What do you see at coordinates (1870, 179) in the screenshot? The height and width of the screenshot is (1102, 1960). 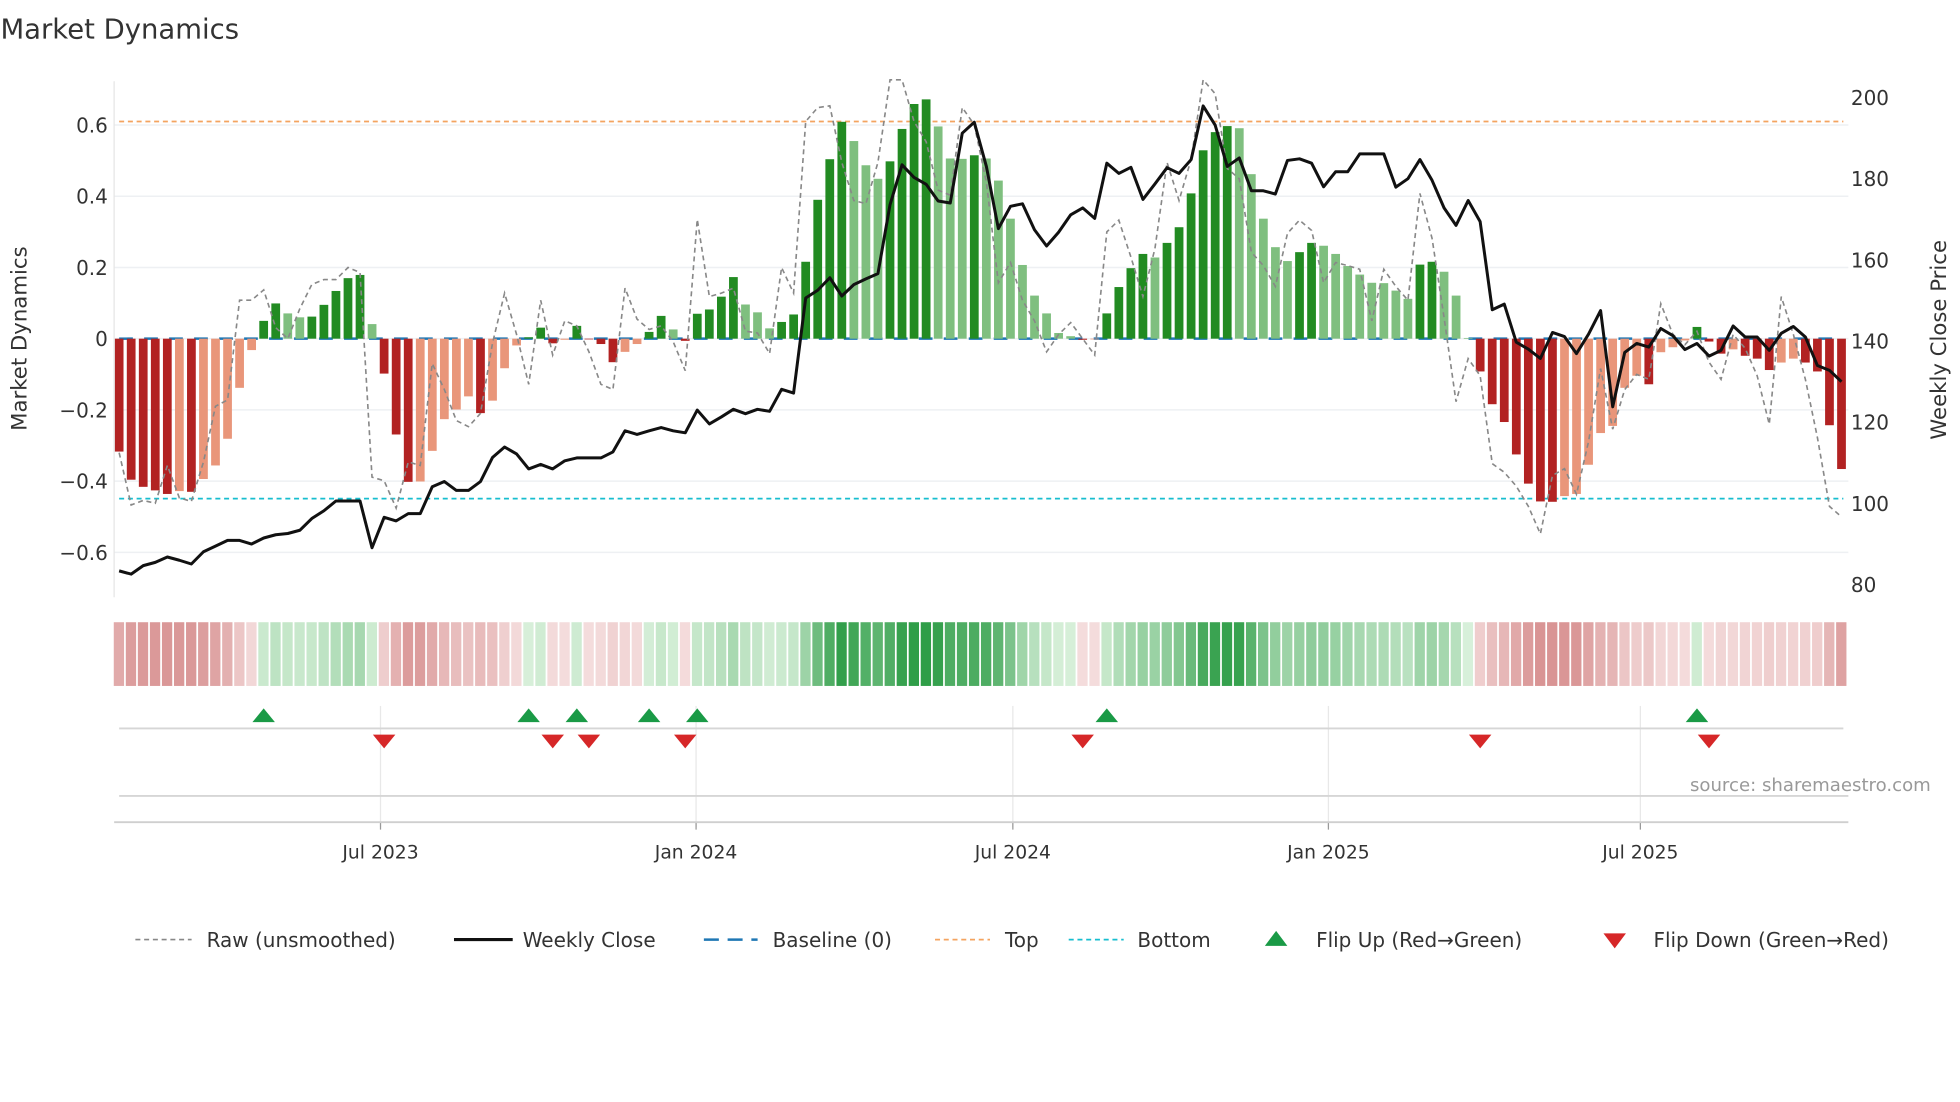 I see `y2-tick-label: 180` at bounding box center [1870, 179].